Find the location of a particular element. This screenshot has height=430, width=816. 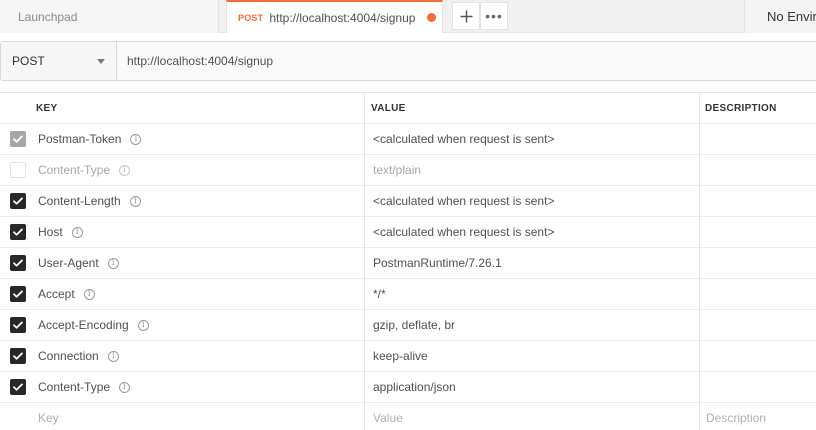

ellipsis-icon: ••• is located at coordinates (494, 16).